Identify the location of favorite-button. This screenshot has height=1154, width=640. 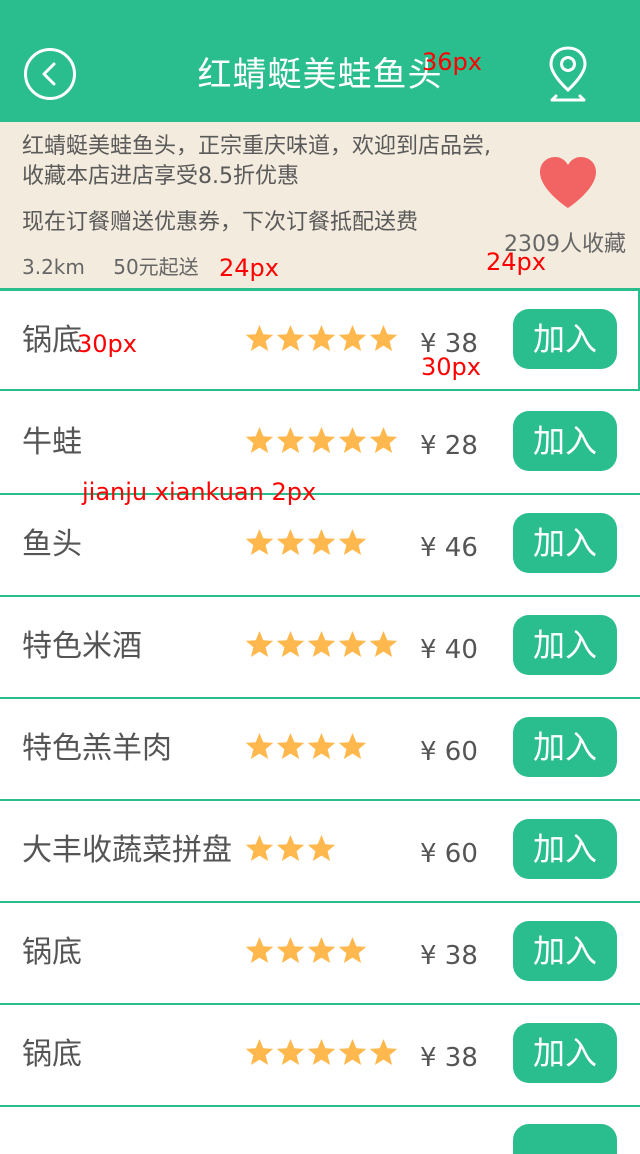
(568, 183).